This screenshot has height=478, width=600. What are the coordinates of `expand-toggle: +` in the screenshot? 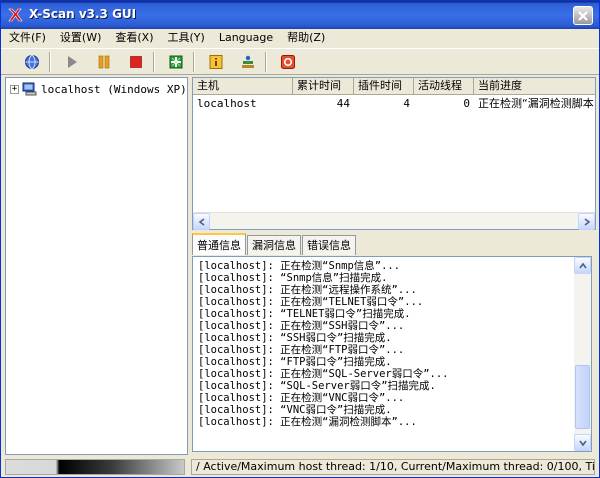 It's located at (14, 89).